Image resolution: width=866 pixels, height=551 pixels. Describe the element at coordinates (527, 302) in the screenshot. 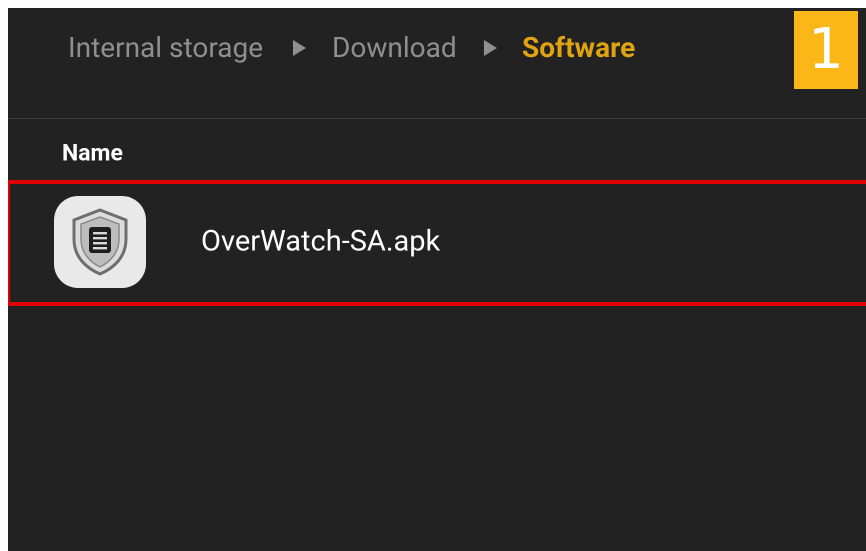

I see `row-divider` at that location.